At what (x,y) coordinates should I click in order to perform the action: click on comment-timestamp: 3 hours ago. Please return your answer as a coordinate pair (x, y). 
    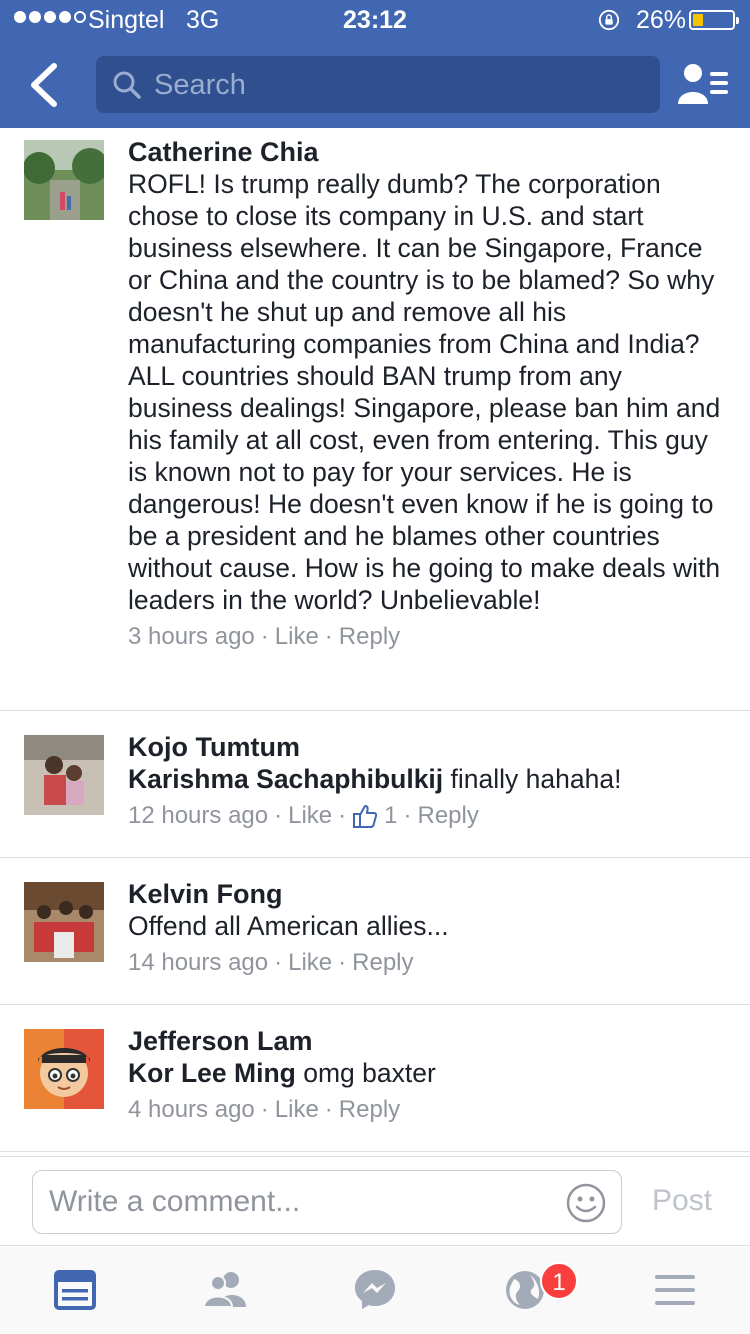
    Looking at the image, I should click on (191, 637).